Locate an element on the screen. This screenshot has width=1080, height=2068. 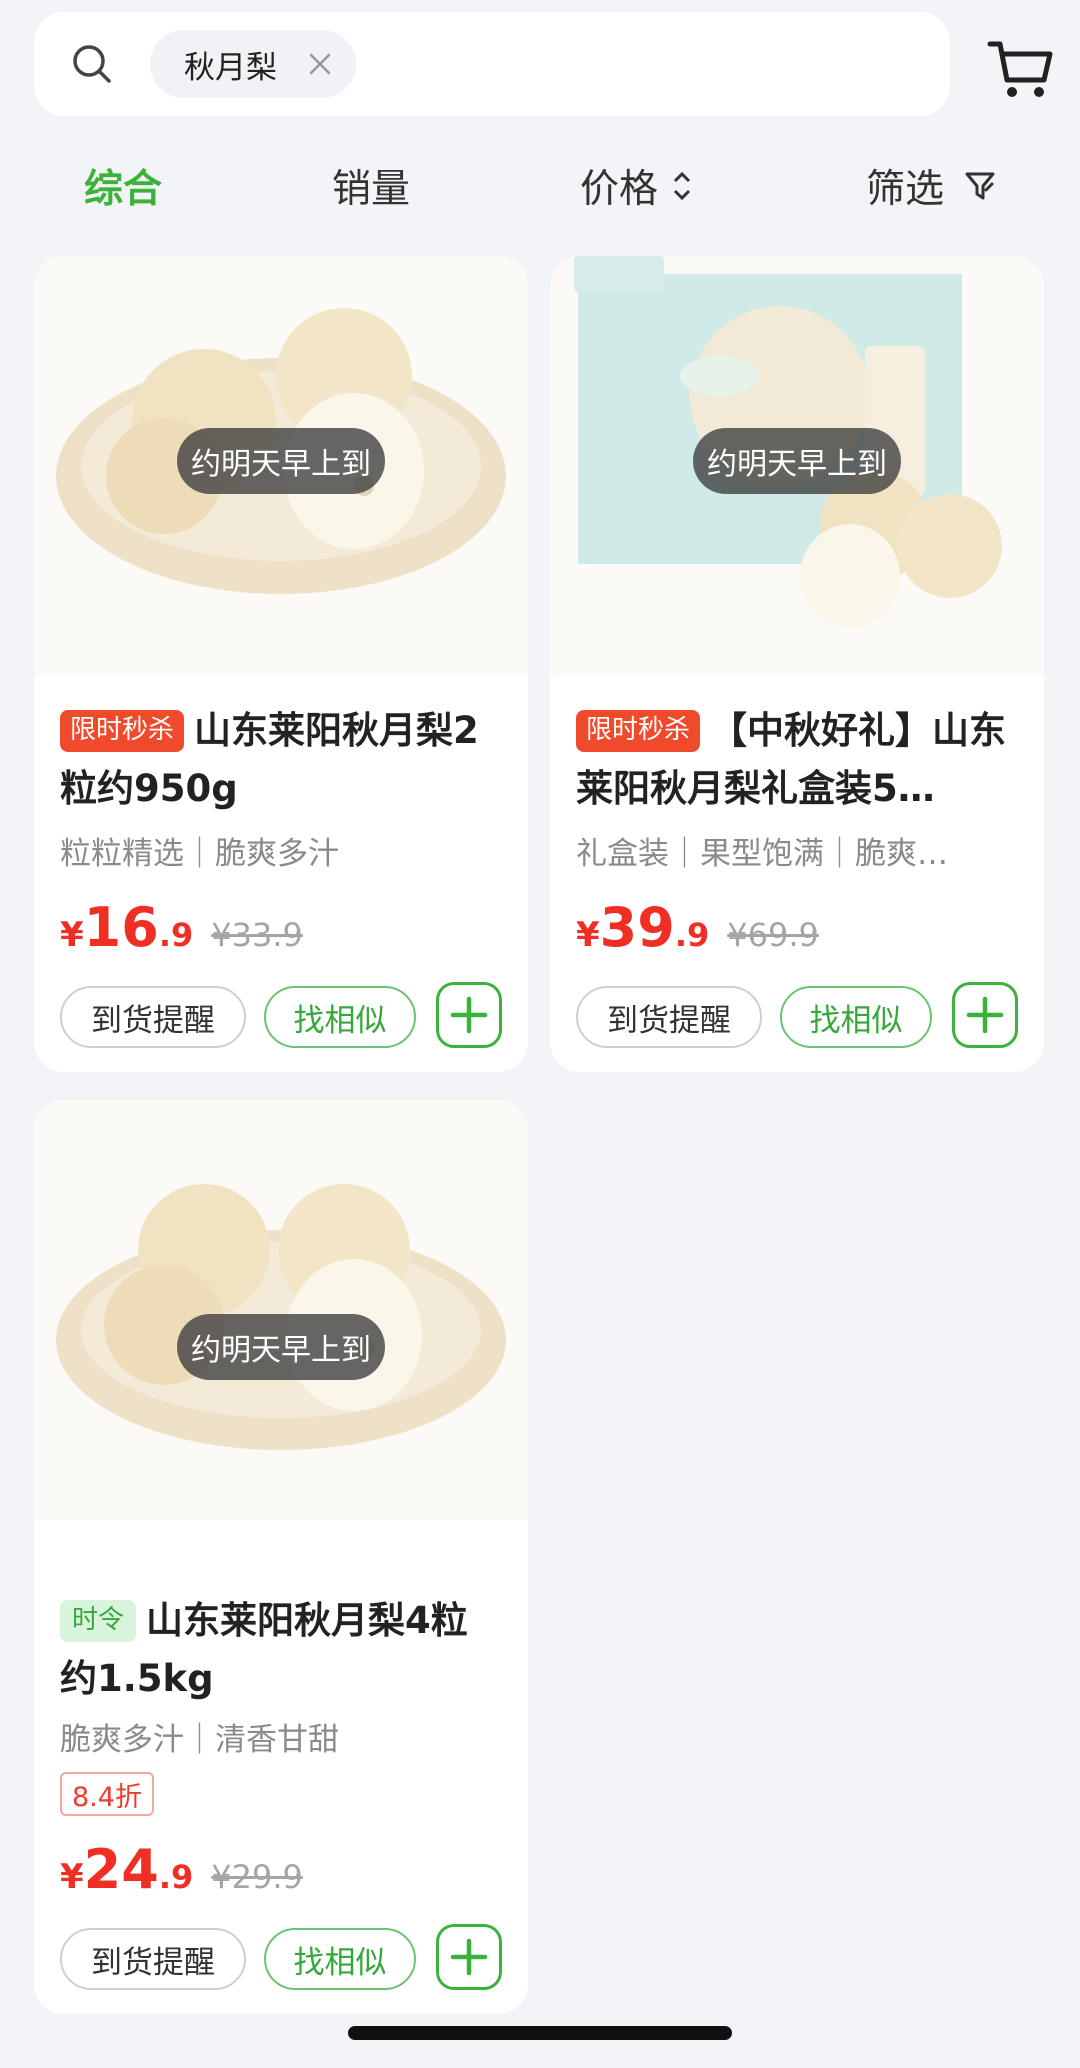
search-query-chip: 秋月梨 is located at coordinates (253, 64).